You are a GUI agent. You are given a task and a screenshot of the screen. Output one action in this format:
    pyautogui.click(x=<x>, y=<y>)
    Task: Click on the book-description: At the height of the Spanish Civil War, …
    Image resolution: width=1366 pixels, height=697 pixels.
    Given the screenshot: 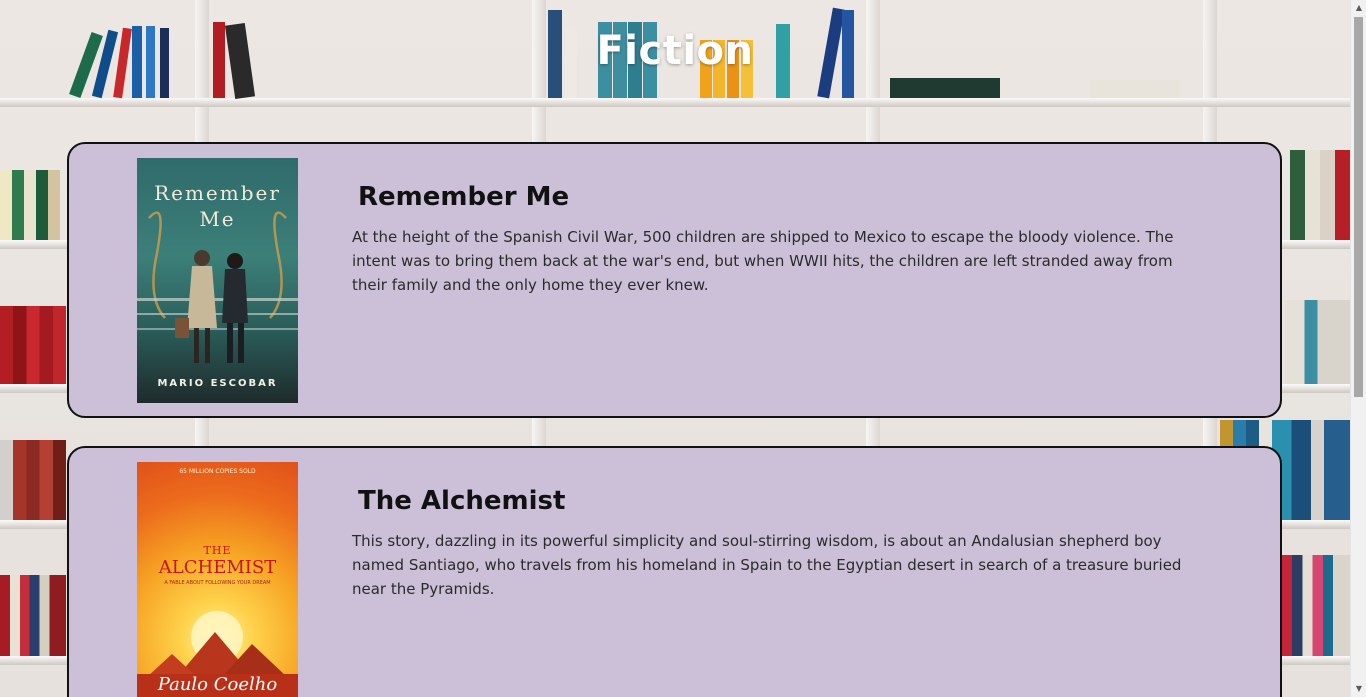 What is the action you would take?
    pyautogui.click(x=763, y=261)
    